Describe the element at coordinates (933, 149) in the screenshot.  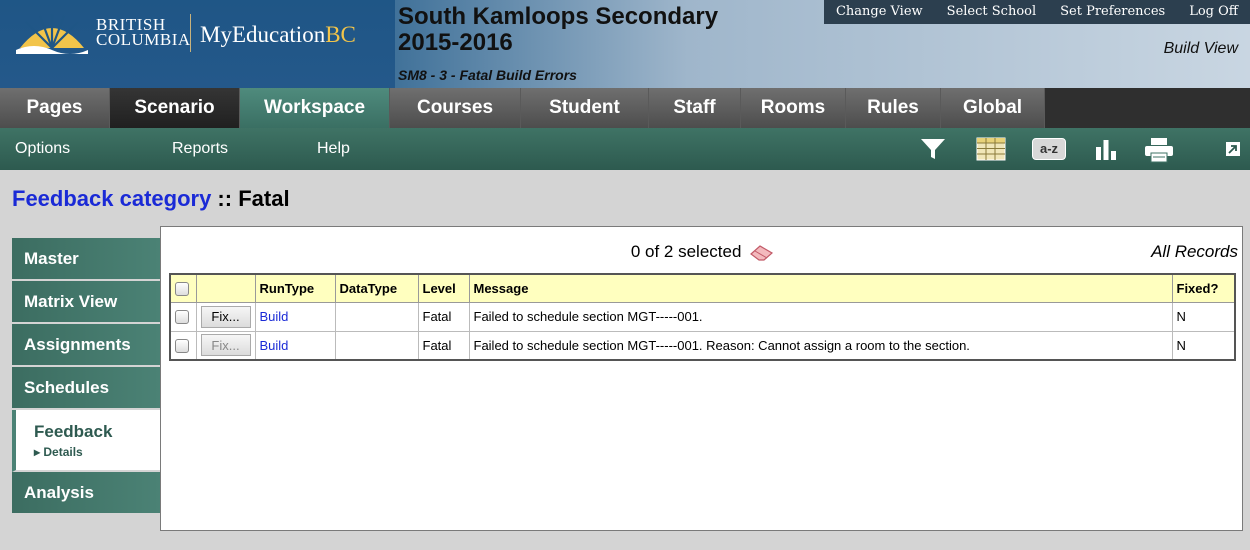
I see `filter-icon` at that location.